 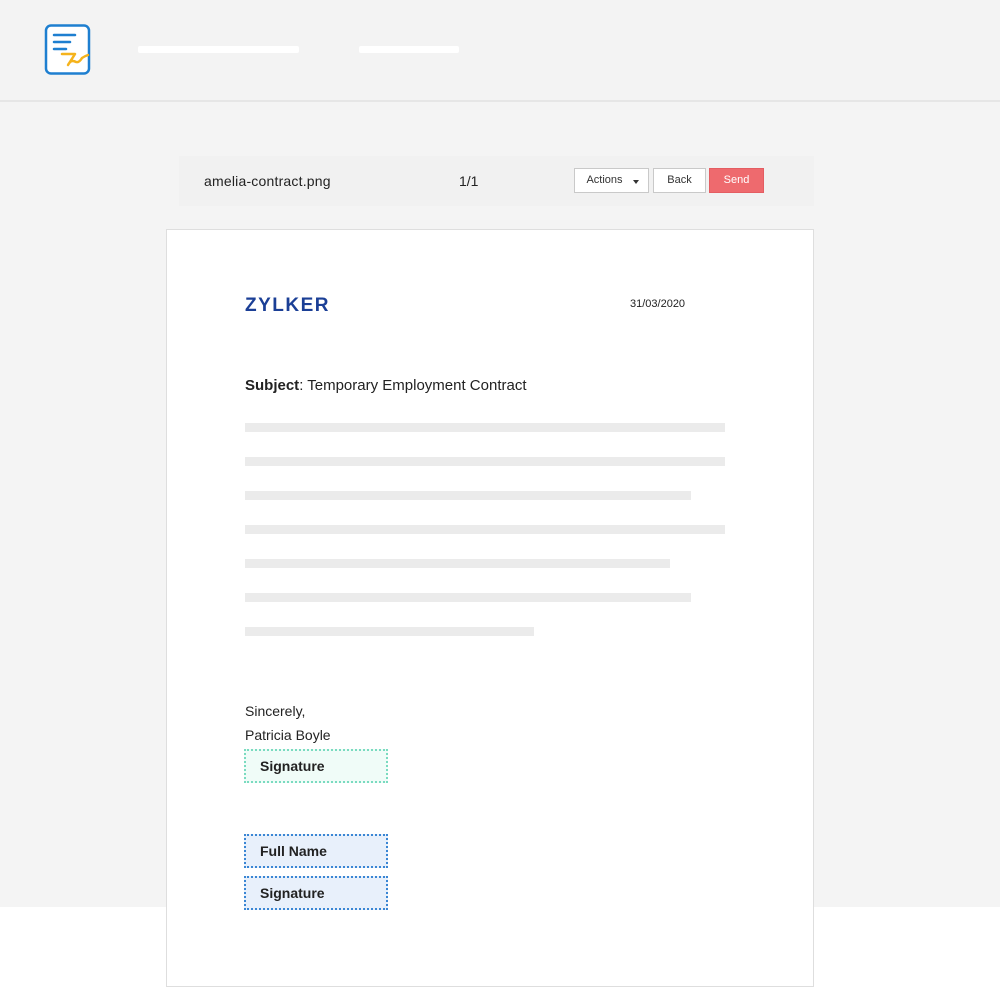 What do you see at coordinates (679, 180) in the screenshot?
I see `back-button: Back` at bounding box center [679, 180].